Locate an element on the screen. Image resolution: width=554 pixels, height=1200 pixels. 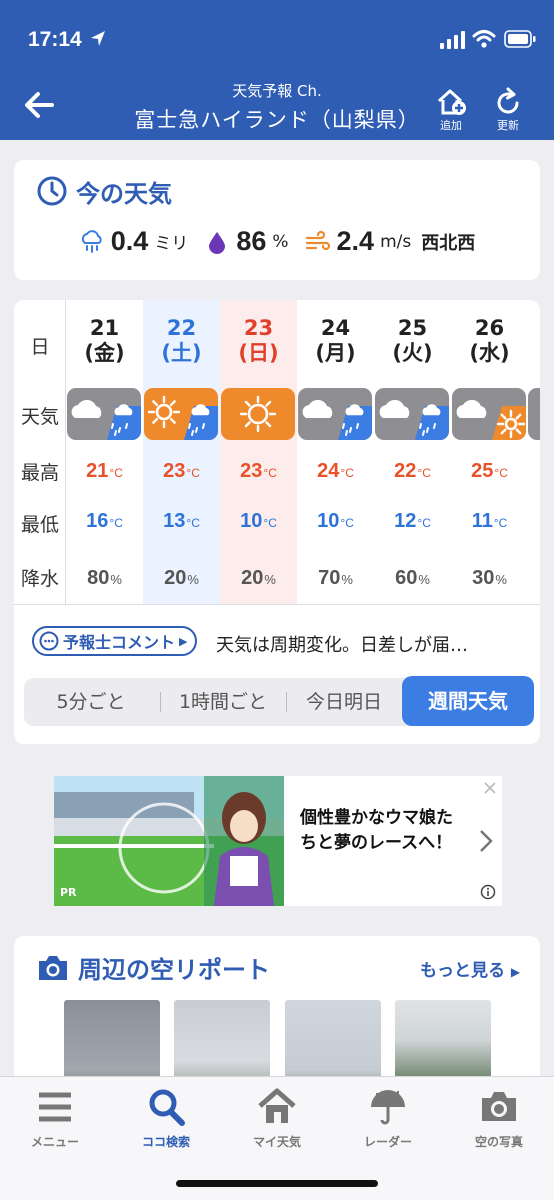
day-number: 26 is located at coordinates (489, 328).